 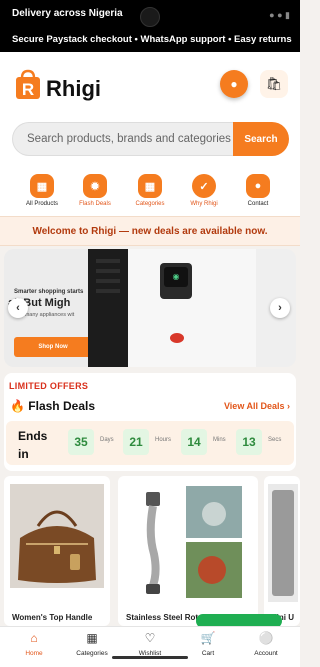 What do you see at coordinates (188, 543) in the screenshot?
I see `faucet-extender-image` at bounding box center [188, 543].